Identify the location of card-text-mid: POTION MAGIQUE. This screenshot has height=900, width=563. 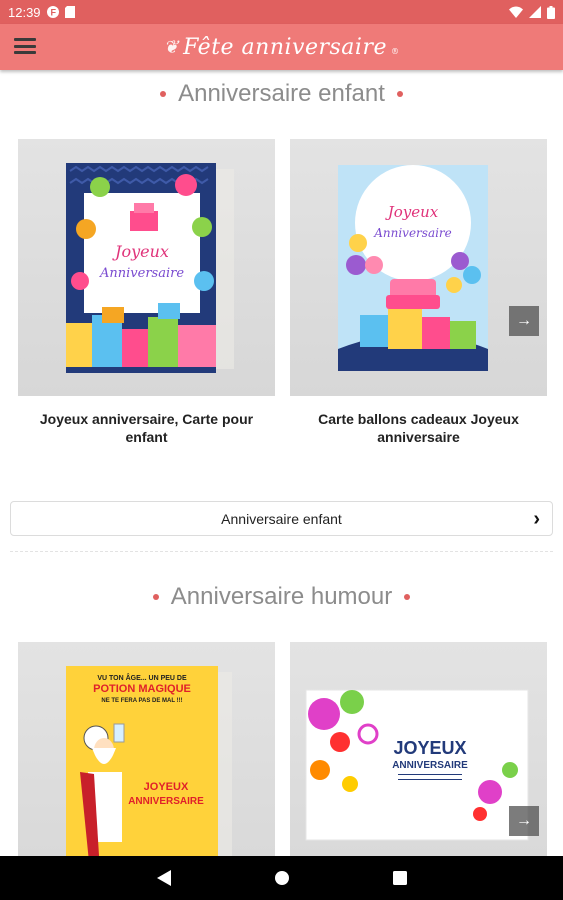
(142, 689).